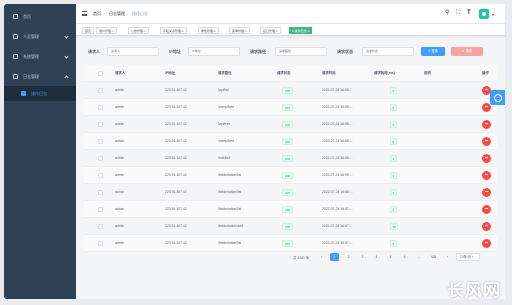 The height and width of the screenshot is (305, 512). What do you see at coordinates (301, 30) in the screenshot?
I see `tag-operation-log: ● 操作日志×` at bounding box center [301, 30].